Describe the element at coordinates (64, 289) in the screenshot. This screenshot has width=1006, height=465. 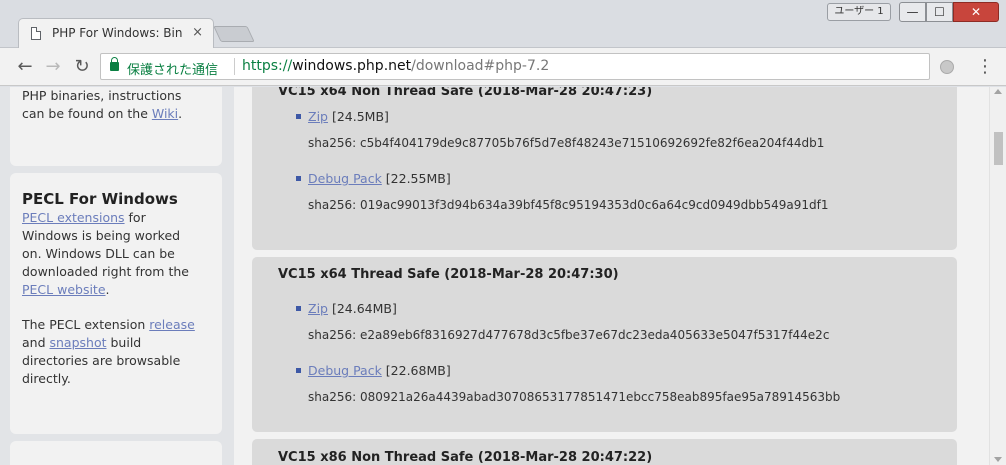
I see `pecl-website-link: PECL website` at that location.